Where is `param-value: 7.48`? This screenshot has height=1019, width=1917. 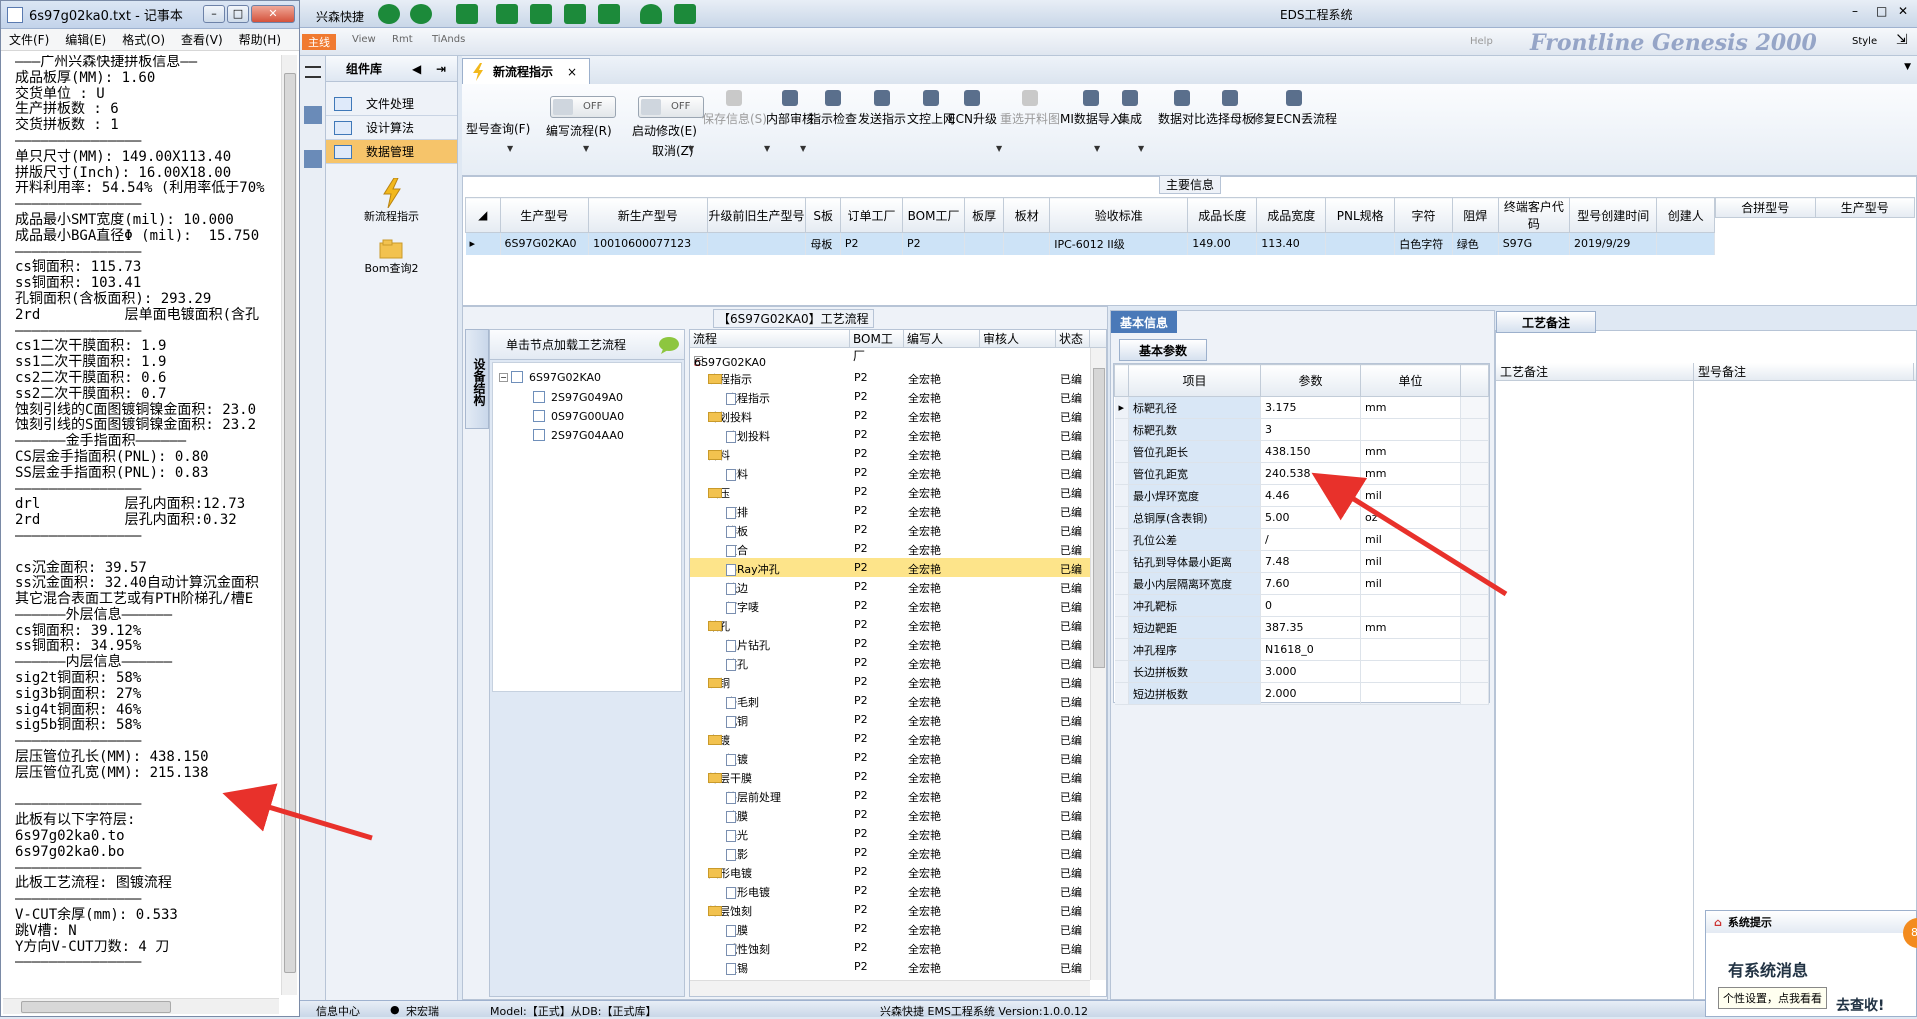
param-value: 7.48 is located at coordinates (1310, 561).